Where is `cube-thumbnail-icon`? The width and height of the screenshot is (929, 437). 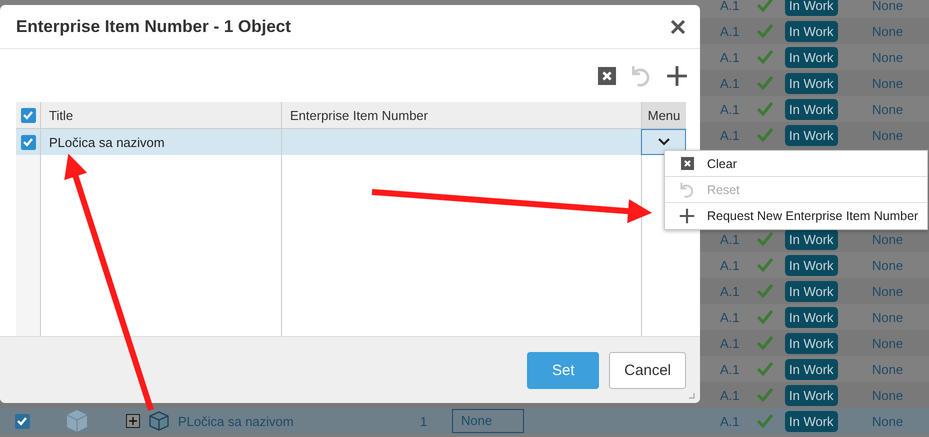
cube-thumbnail-icon is located at coordinates (77, 421).